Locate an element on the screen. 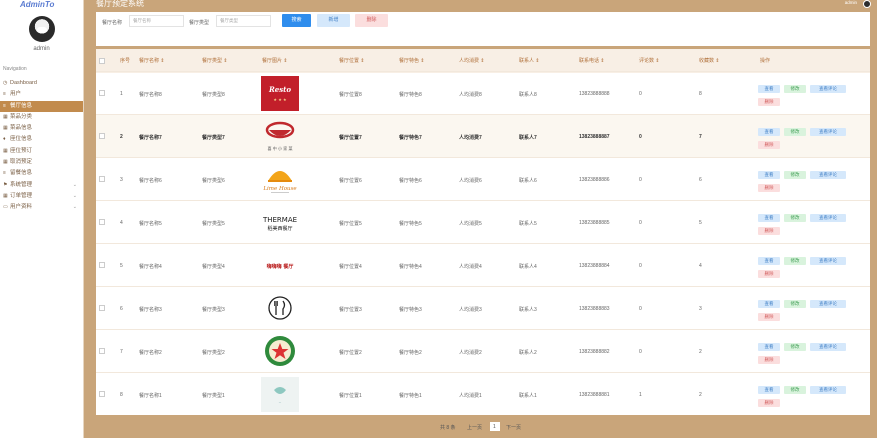  column-header: 餐厅名称 ⇕ is located at coordinates (152, 60).